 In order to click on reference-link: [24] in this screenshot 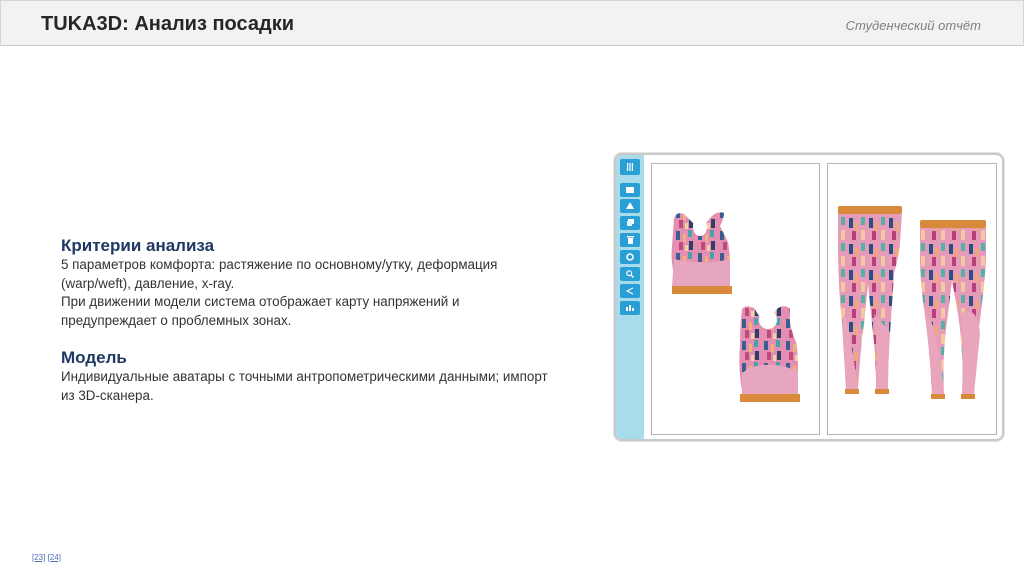, I will do `click(54, 557)`.